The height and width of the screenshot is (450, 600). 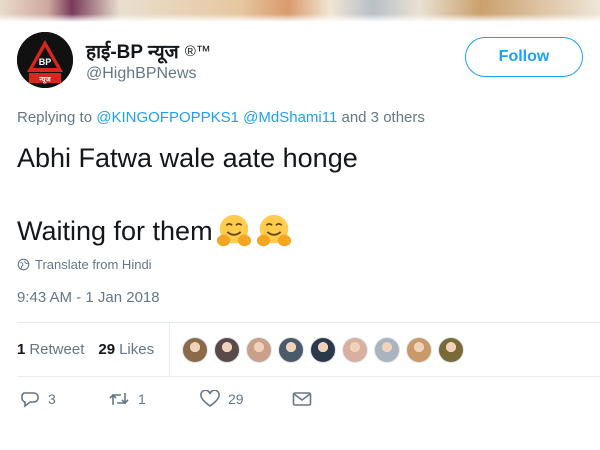 What do you see at coordinates (93, 264) in the screenshot?
I see `translate-label: Translate from Hindi` at bounding box center [93, 264].